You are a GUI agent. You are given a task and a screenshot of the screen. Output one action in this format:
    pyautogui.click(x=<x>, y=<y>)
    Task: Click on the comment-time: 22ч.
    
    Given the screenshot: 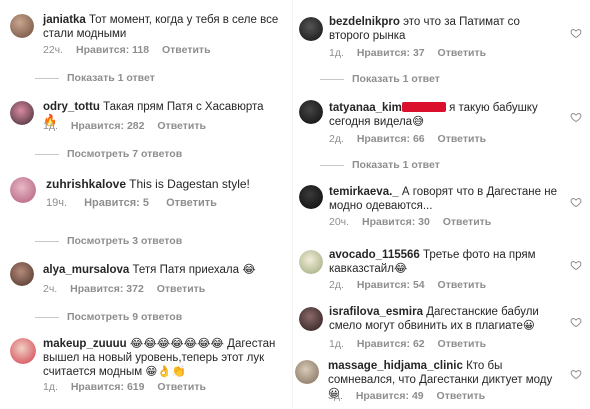 What is the action you would take?
    pyautogui.click(x=53, y=50)
    